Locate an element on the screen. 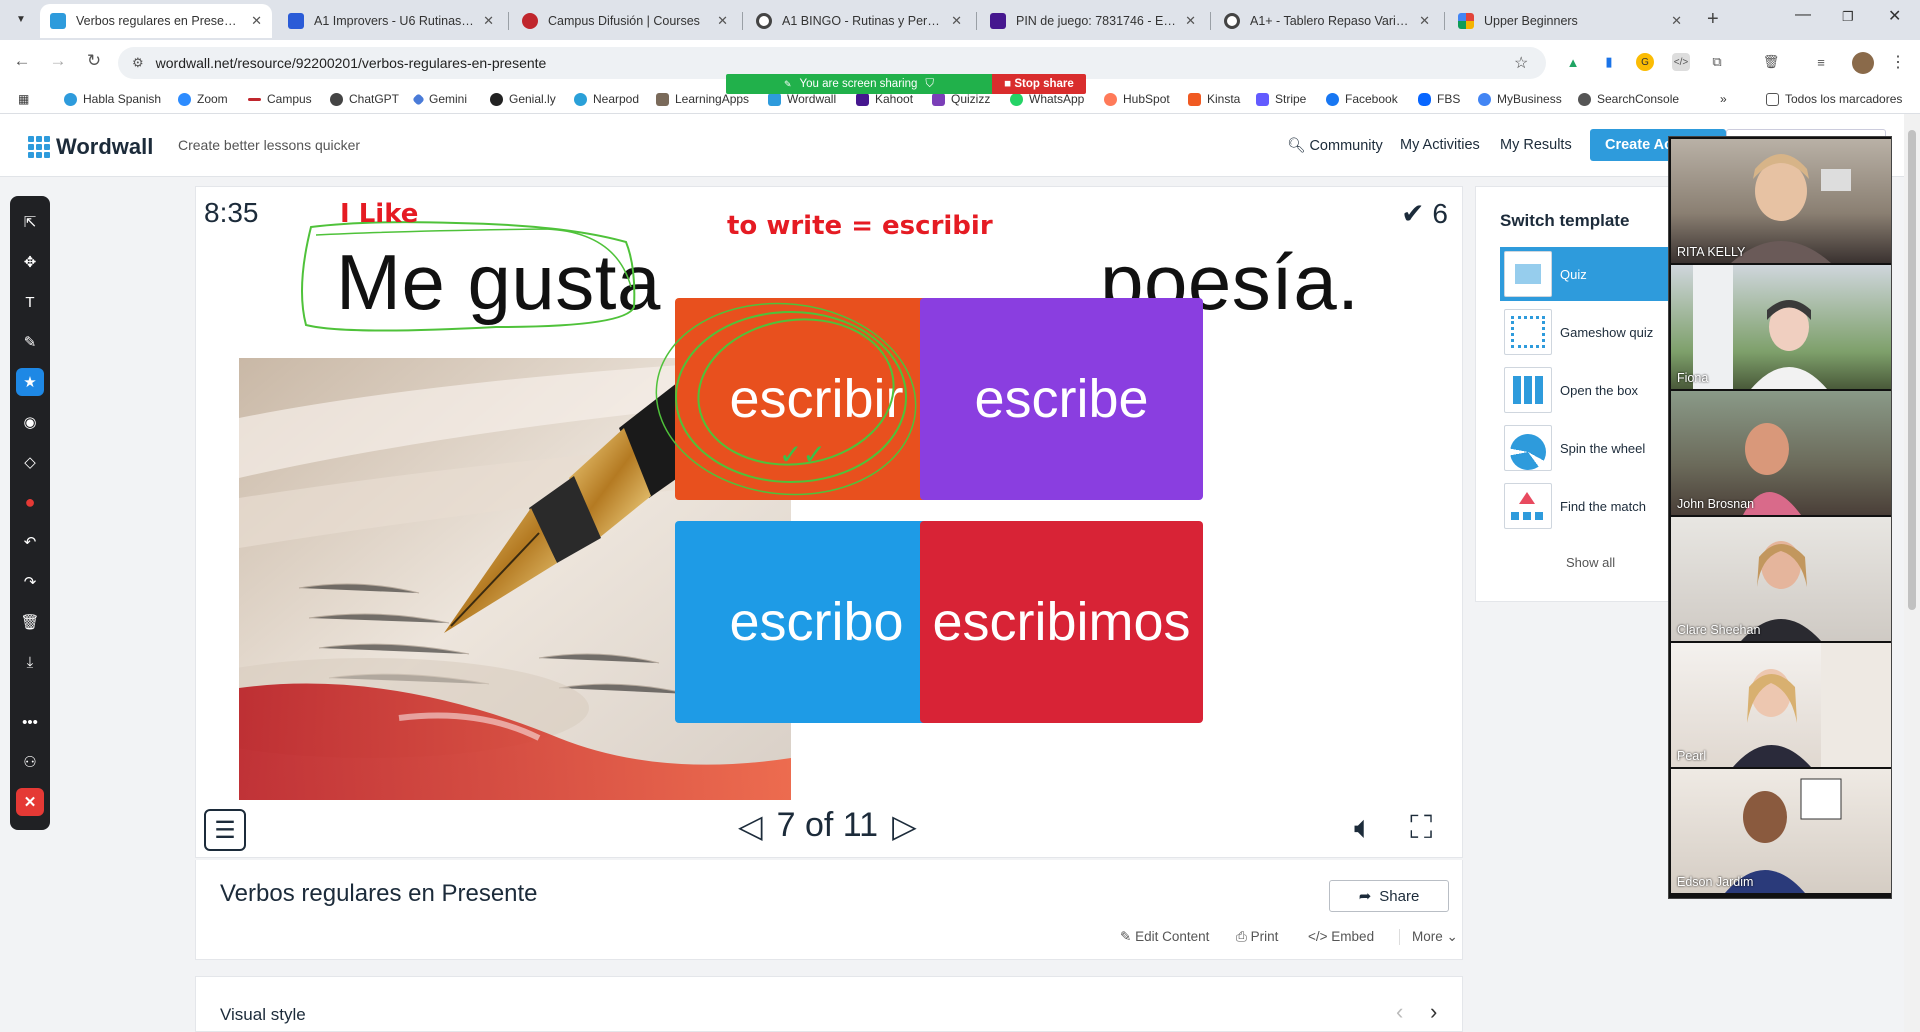 This screenshot has width=1920, height=1032. participant-tile: Edson Jardim is located at coordinates (1781, 831).